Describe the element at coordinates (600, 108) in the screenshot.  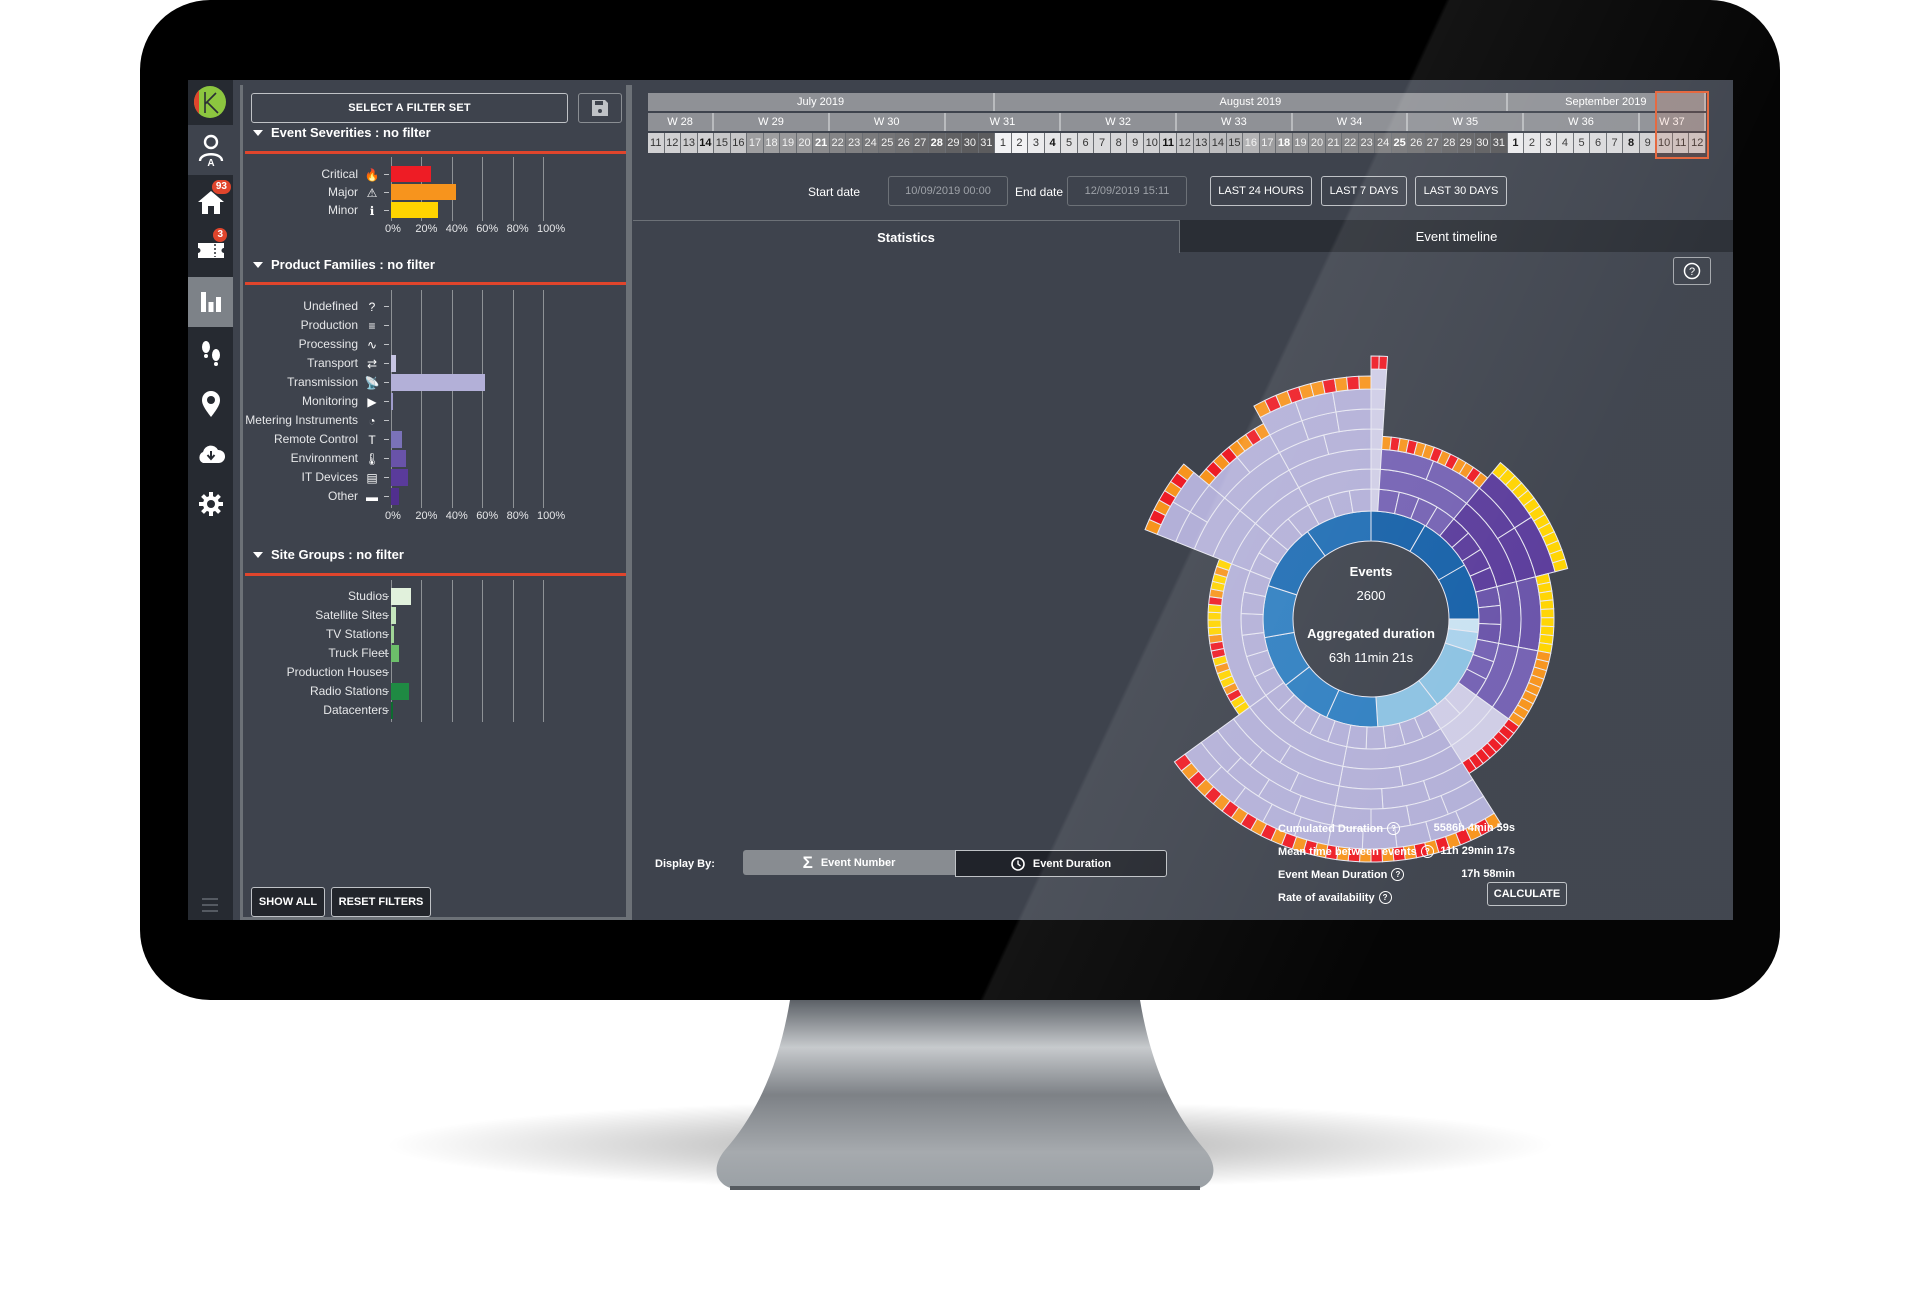
I see `save-filter-set-button` at that location.